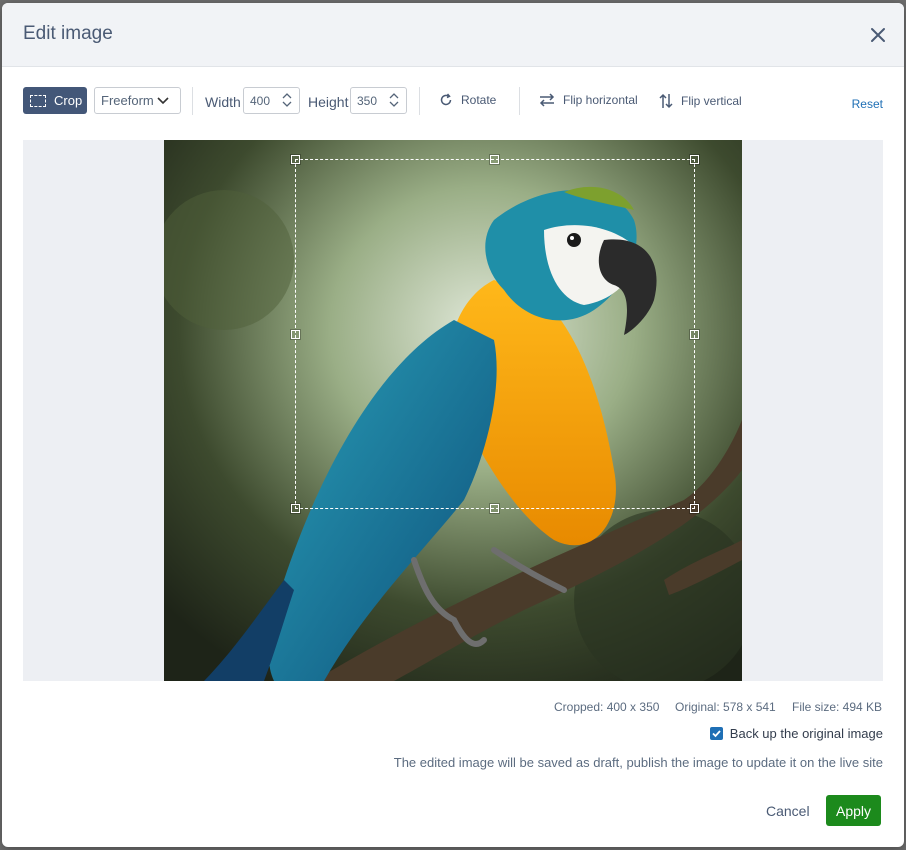 The height and width of the screenshot is (850, 906). I want to click on width-value: 400, so click(260, 101).